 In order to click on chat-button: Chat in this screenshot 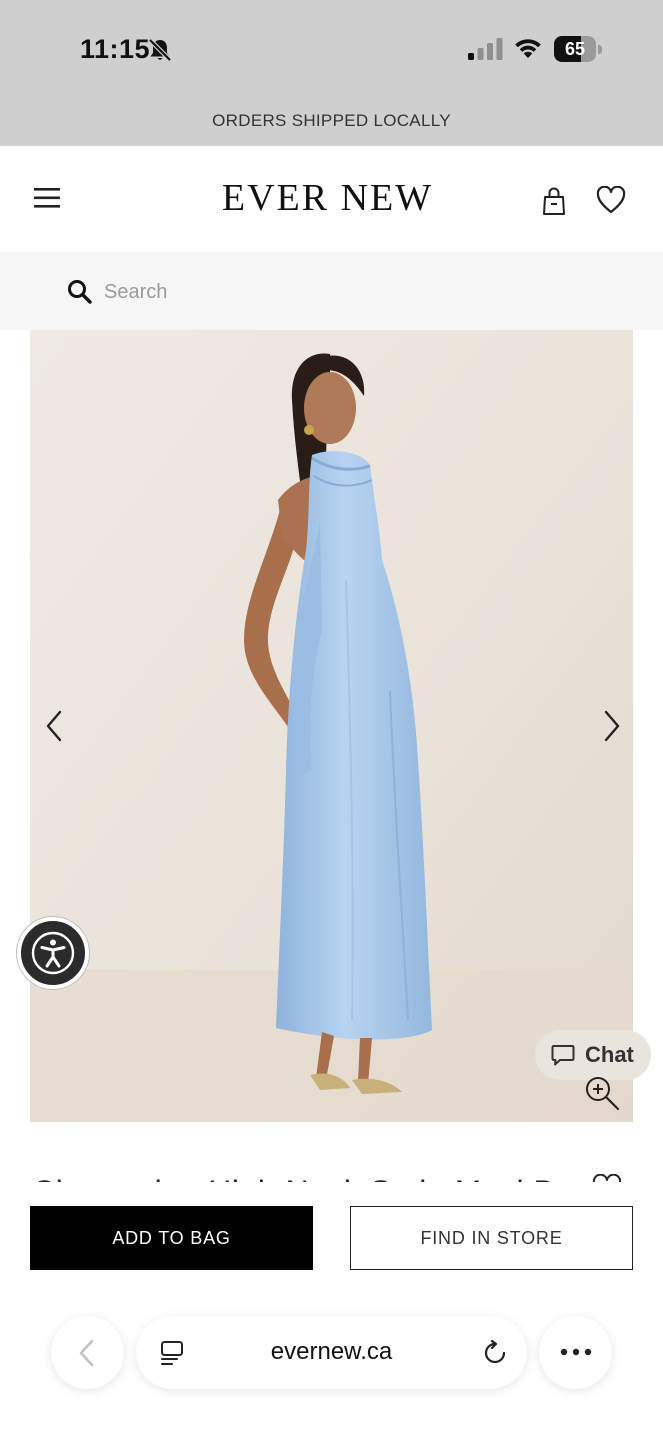, I will do `click(593, 1055)`.